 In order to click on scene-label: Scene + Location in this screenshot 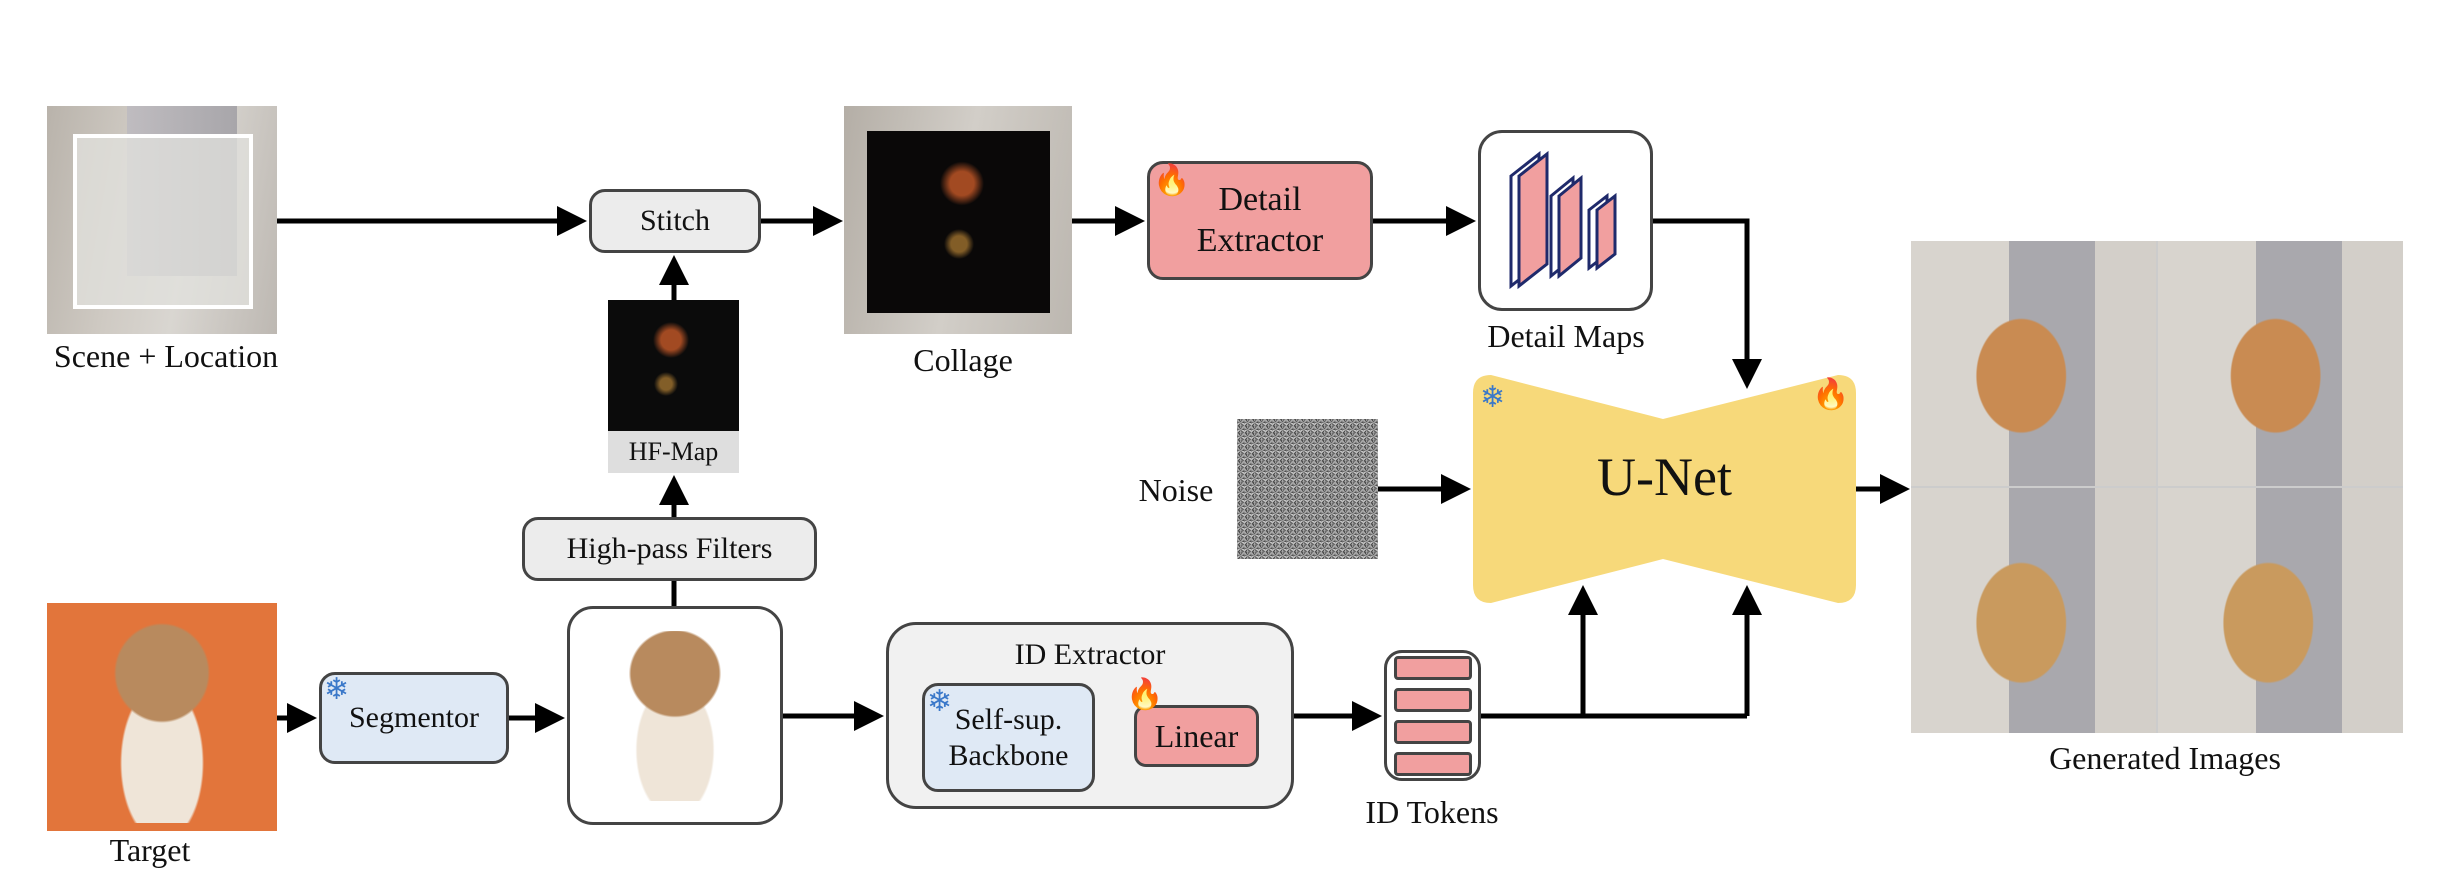, I will do `click(166, 356)`.